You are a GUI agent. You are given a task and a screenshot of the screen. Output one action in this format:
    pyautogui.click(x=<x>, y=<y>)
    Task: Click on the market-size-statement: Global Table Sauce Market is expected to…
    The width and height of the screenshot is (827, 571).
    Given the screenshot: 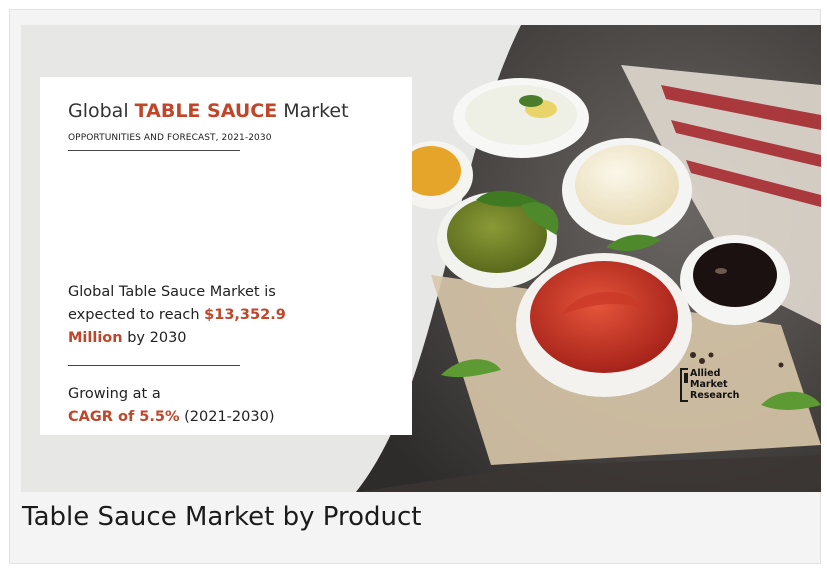 What is the action you would take?
    pyautogui.click(x=233, y=315)
    